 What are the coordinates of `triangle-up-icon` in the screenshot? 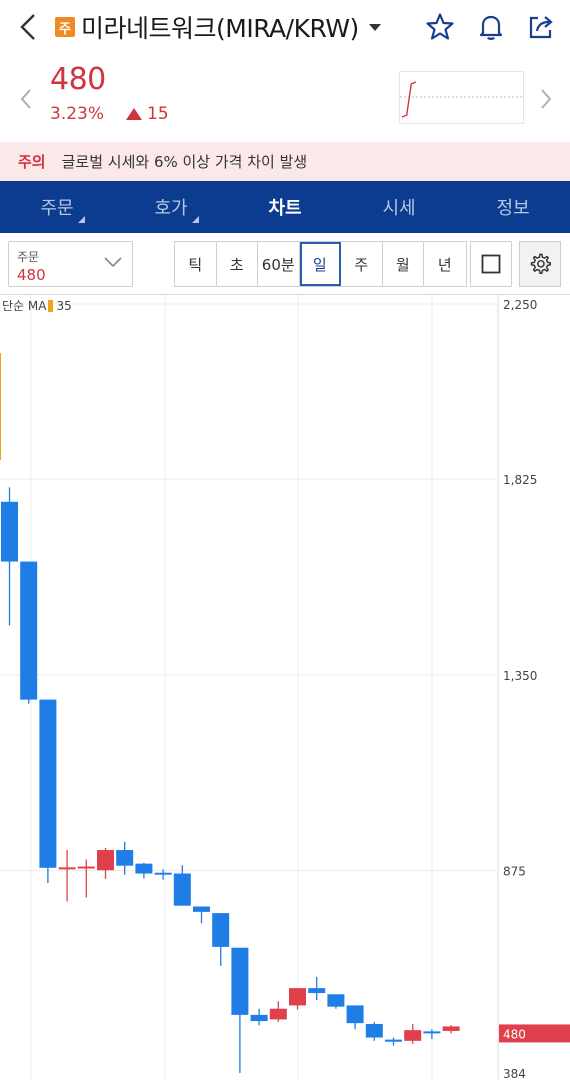 It's located at (134, 114).